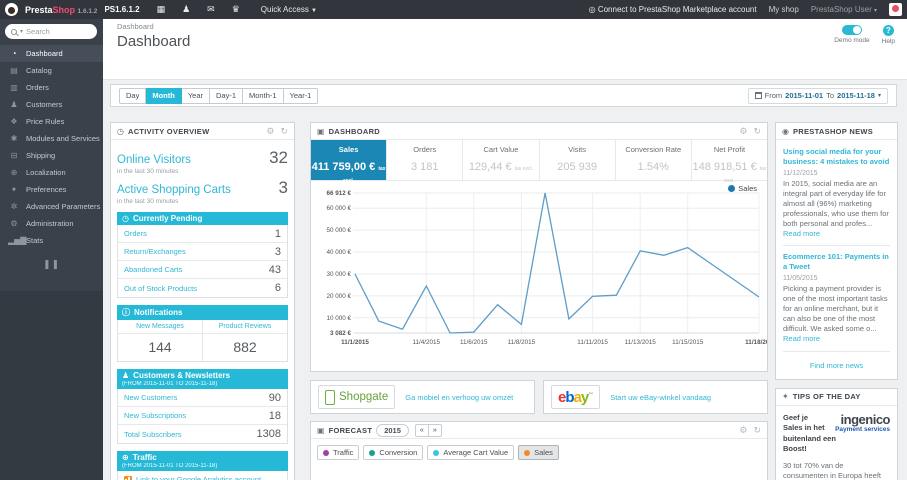  I want to click on sidebar-item-price-rules: ❖ Price Rules, so click(51, 121).